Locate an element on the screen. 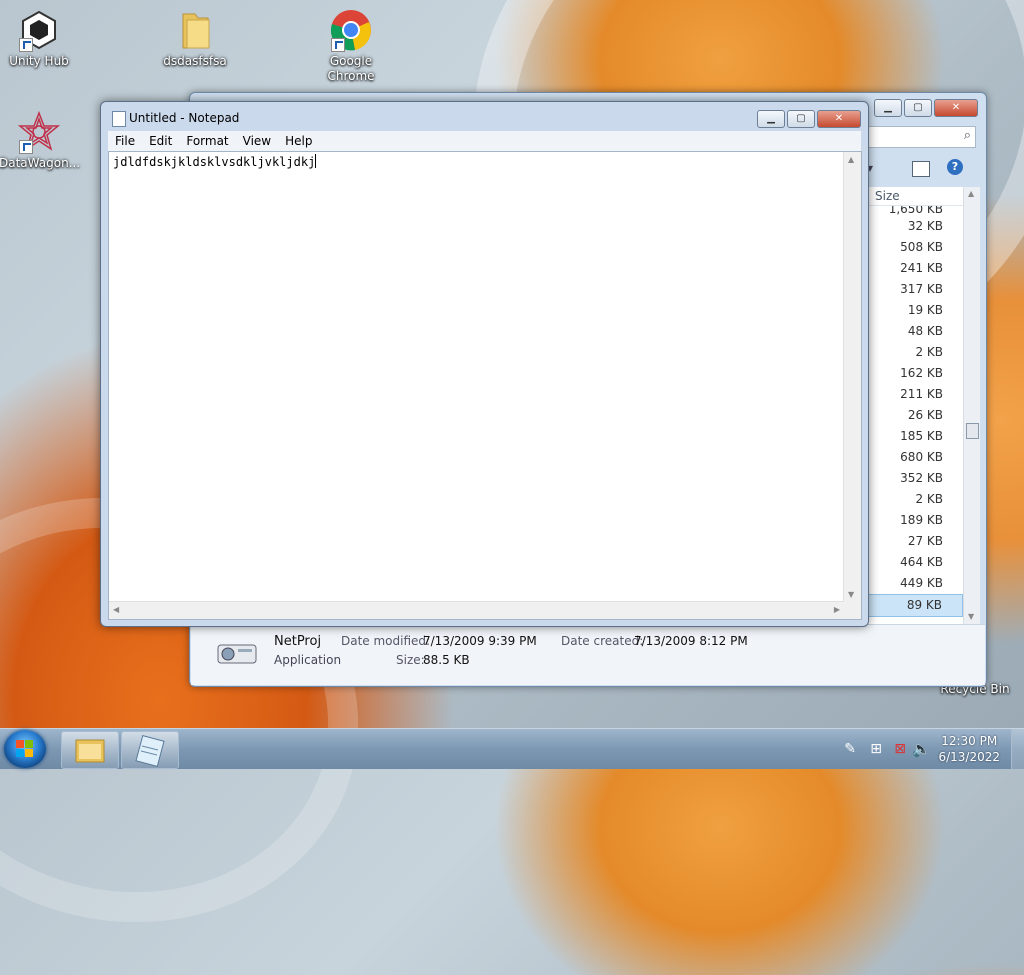 This screenshot has width=1024, height=975. notepad-window-controls: ▁ ▢ ✕ is located at coordinates (809, 119).